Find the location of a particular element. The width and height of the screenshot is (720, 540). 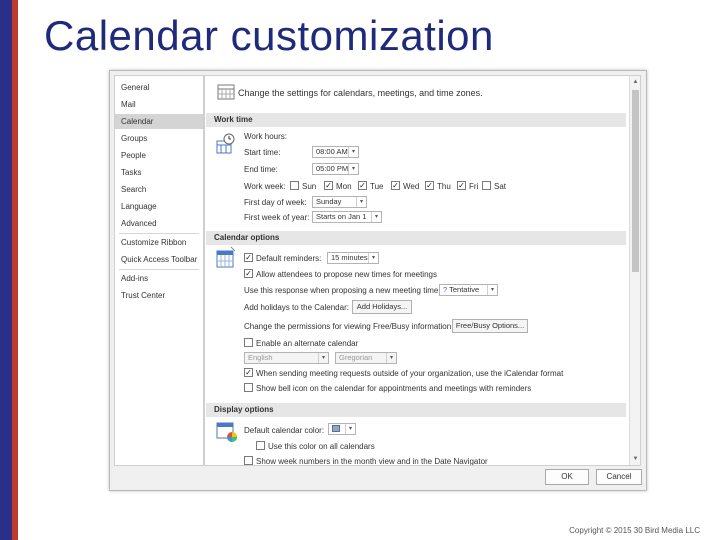

end-time-dropdown: 05:00 PM ▾ is located at coordinates (335, 169).